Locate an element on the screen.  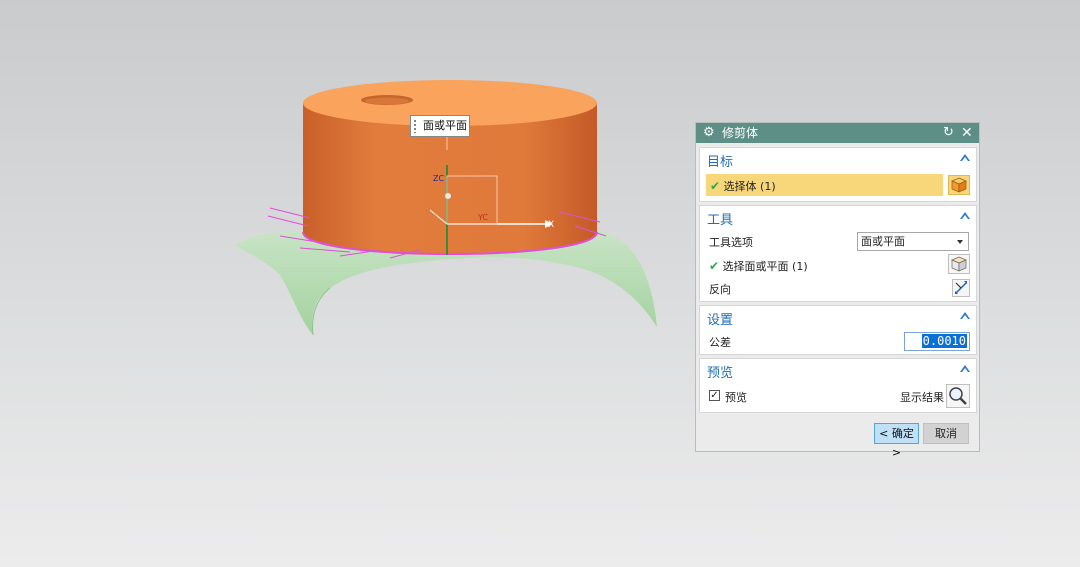
section-target-title: 目标 is located at coordinates (720, 162).